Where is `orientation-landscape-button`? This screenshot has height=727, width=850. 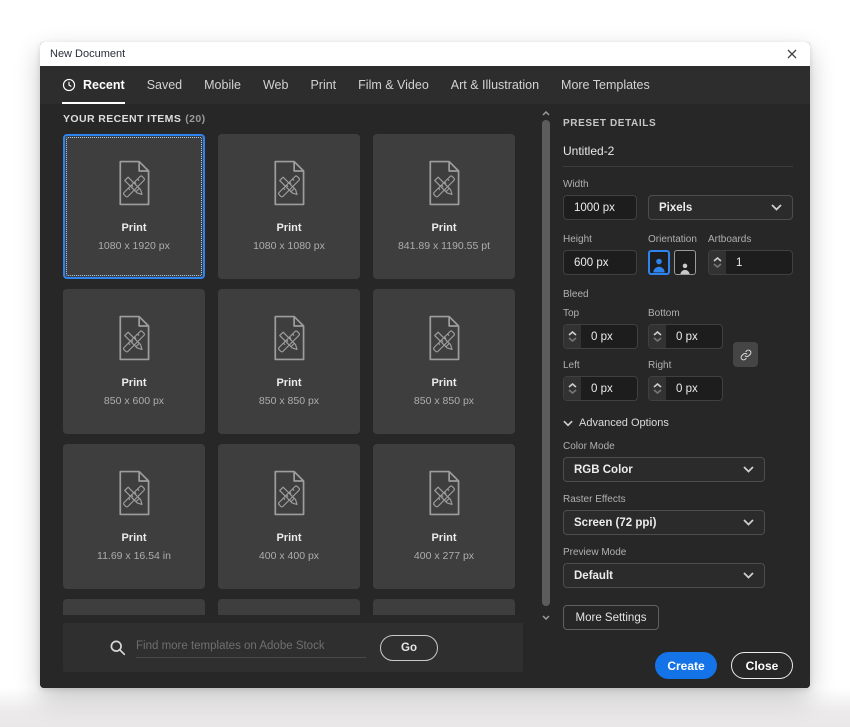
orientation-landscape-button is located at coordinates (685, 262).